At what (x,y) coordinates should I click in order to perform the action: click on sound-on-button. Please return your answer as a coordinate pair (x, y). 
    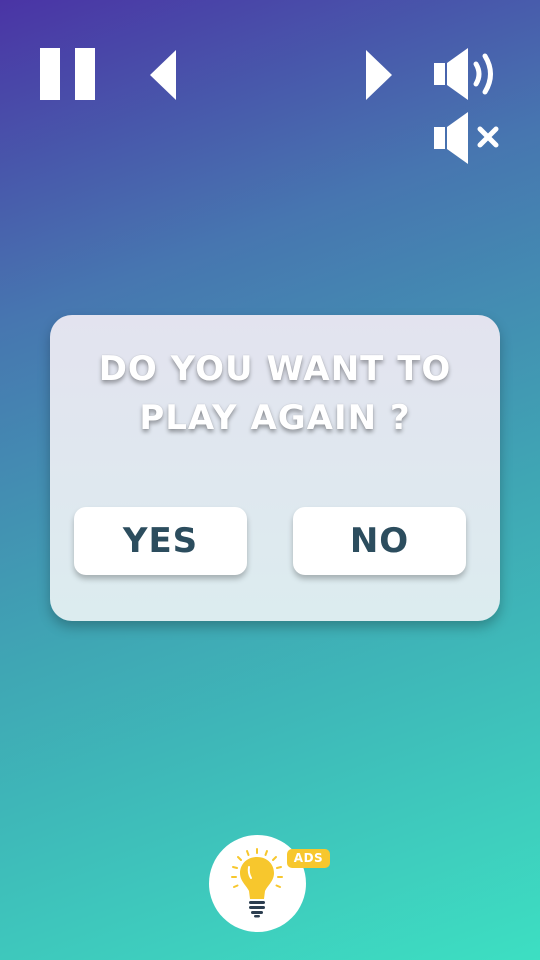
    Looking at the image, I should click on (467, 74).